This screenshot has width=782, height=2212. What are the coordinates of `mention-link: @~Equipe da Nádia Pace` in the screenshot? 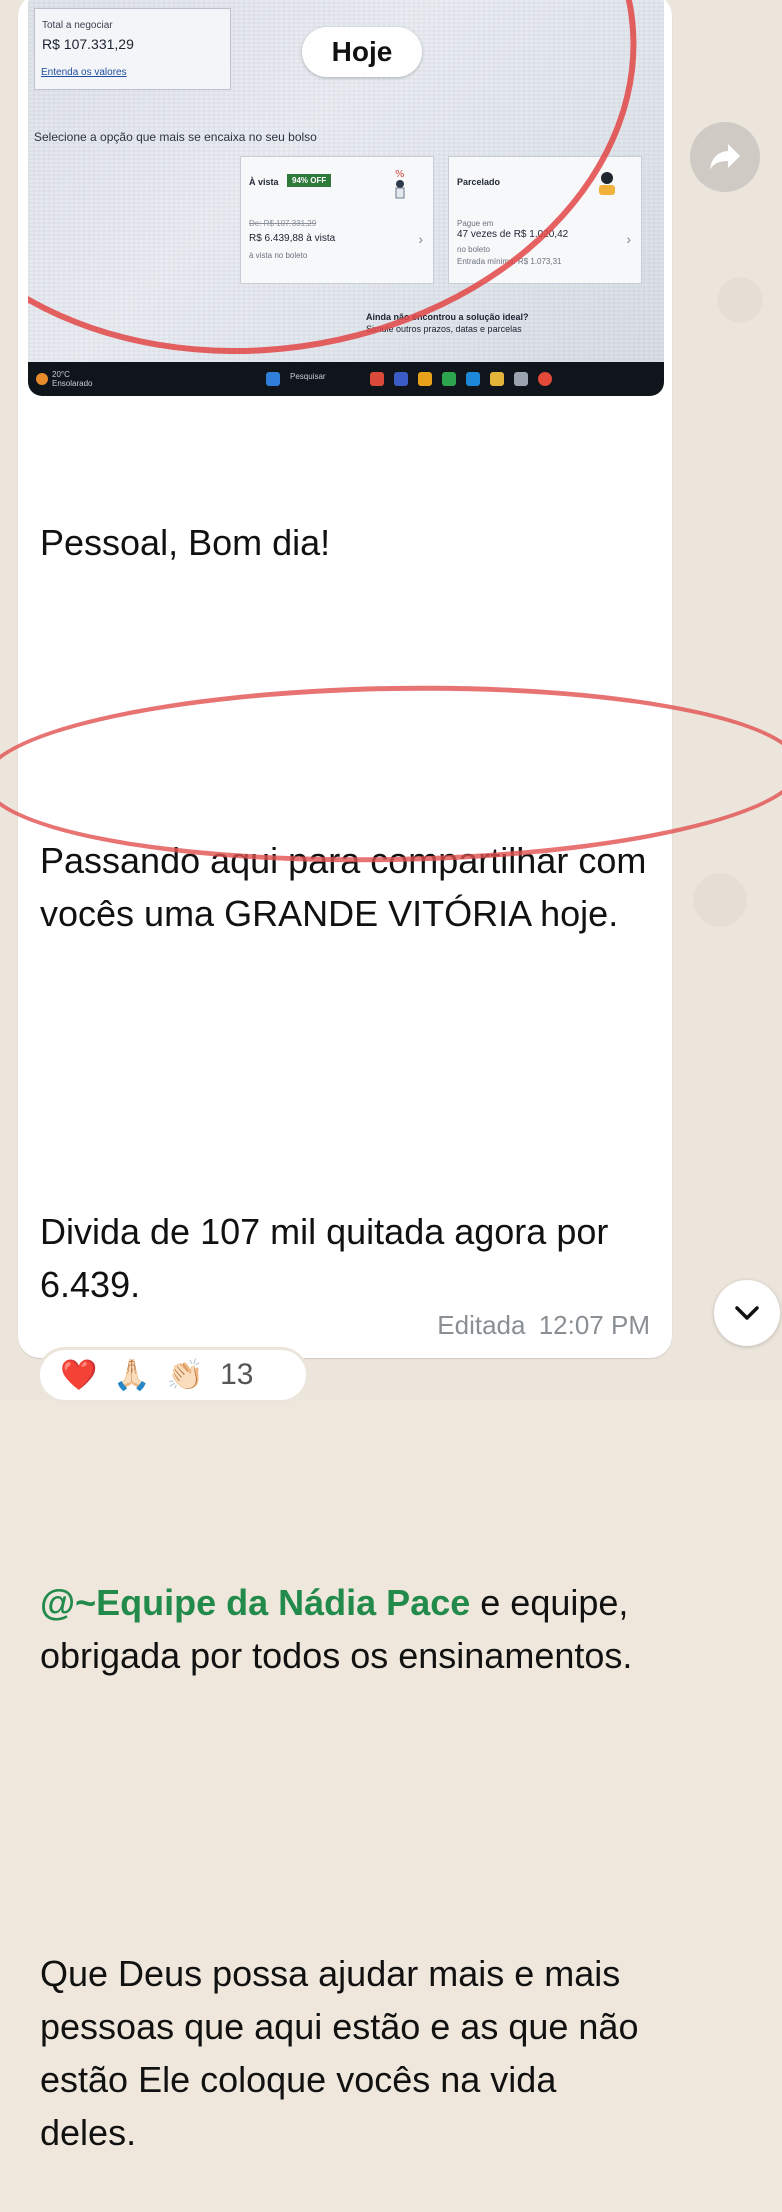 It's located at (255, 1602).